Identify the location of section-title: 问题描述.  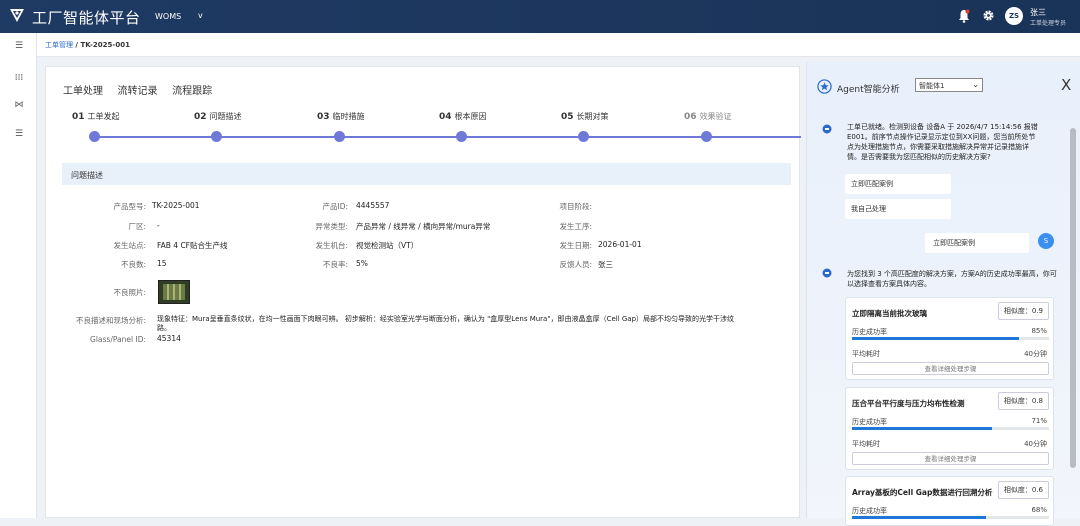
(426, 174).